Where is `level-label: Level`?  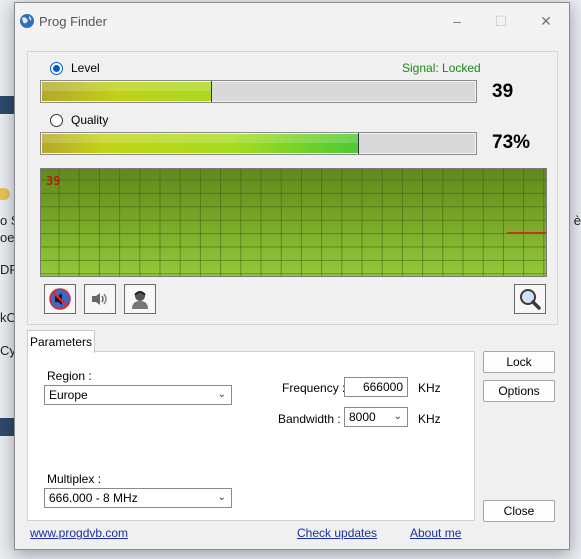 level-label: Level is located at coordinates (85, 68).